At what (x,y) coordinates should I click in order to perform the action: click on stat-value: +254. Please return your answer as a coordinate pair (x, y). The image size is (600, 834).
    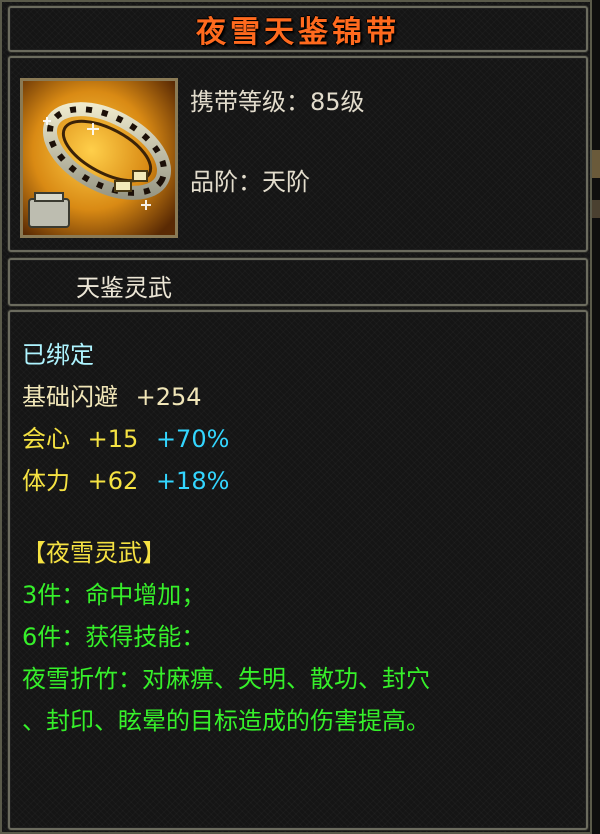
    Looking at the image, I should click on (168, 397).